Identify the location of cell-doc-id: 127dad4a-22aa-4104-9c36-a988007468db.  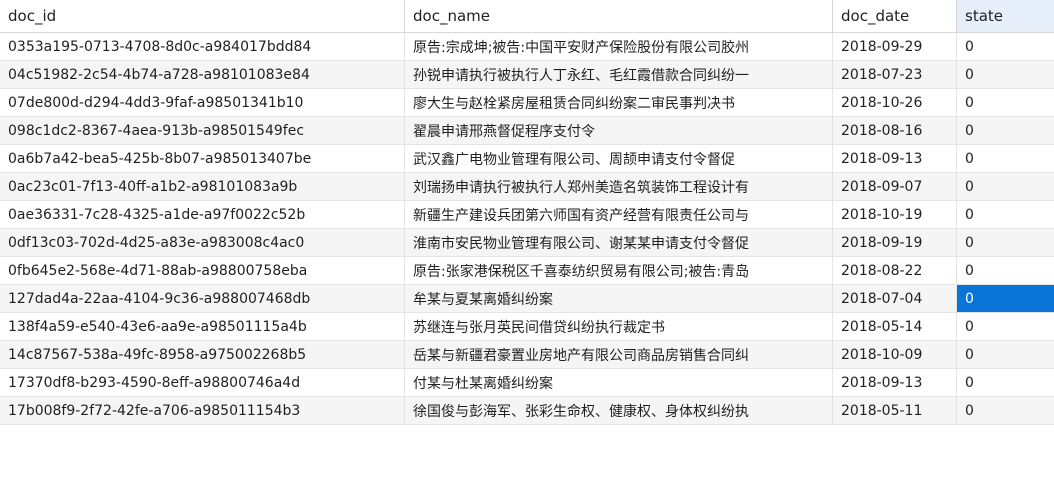
(202, 298).